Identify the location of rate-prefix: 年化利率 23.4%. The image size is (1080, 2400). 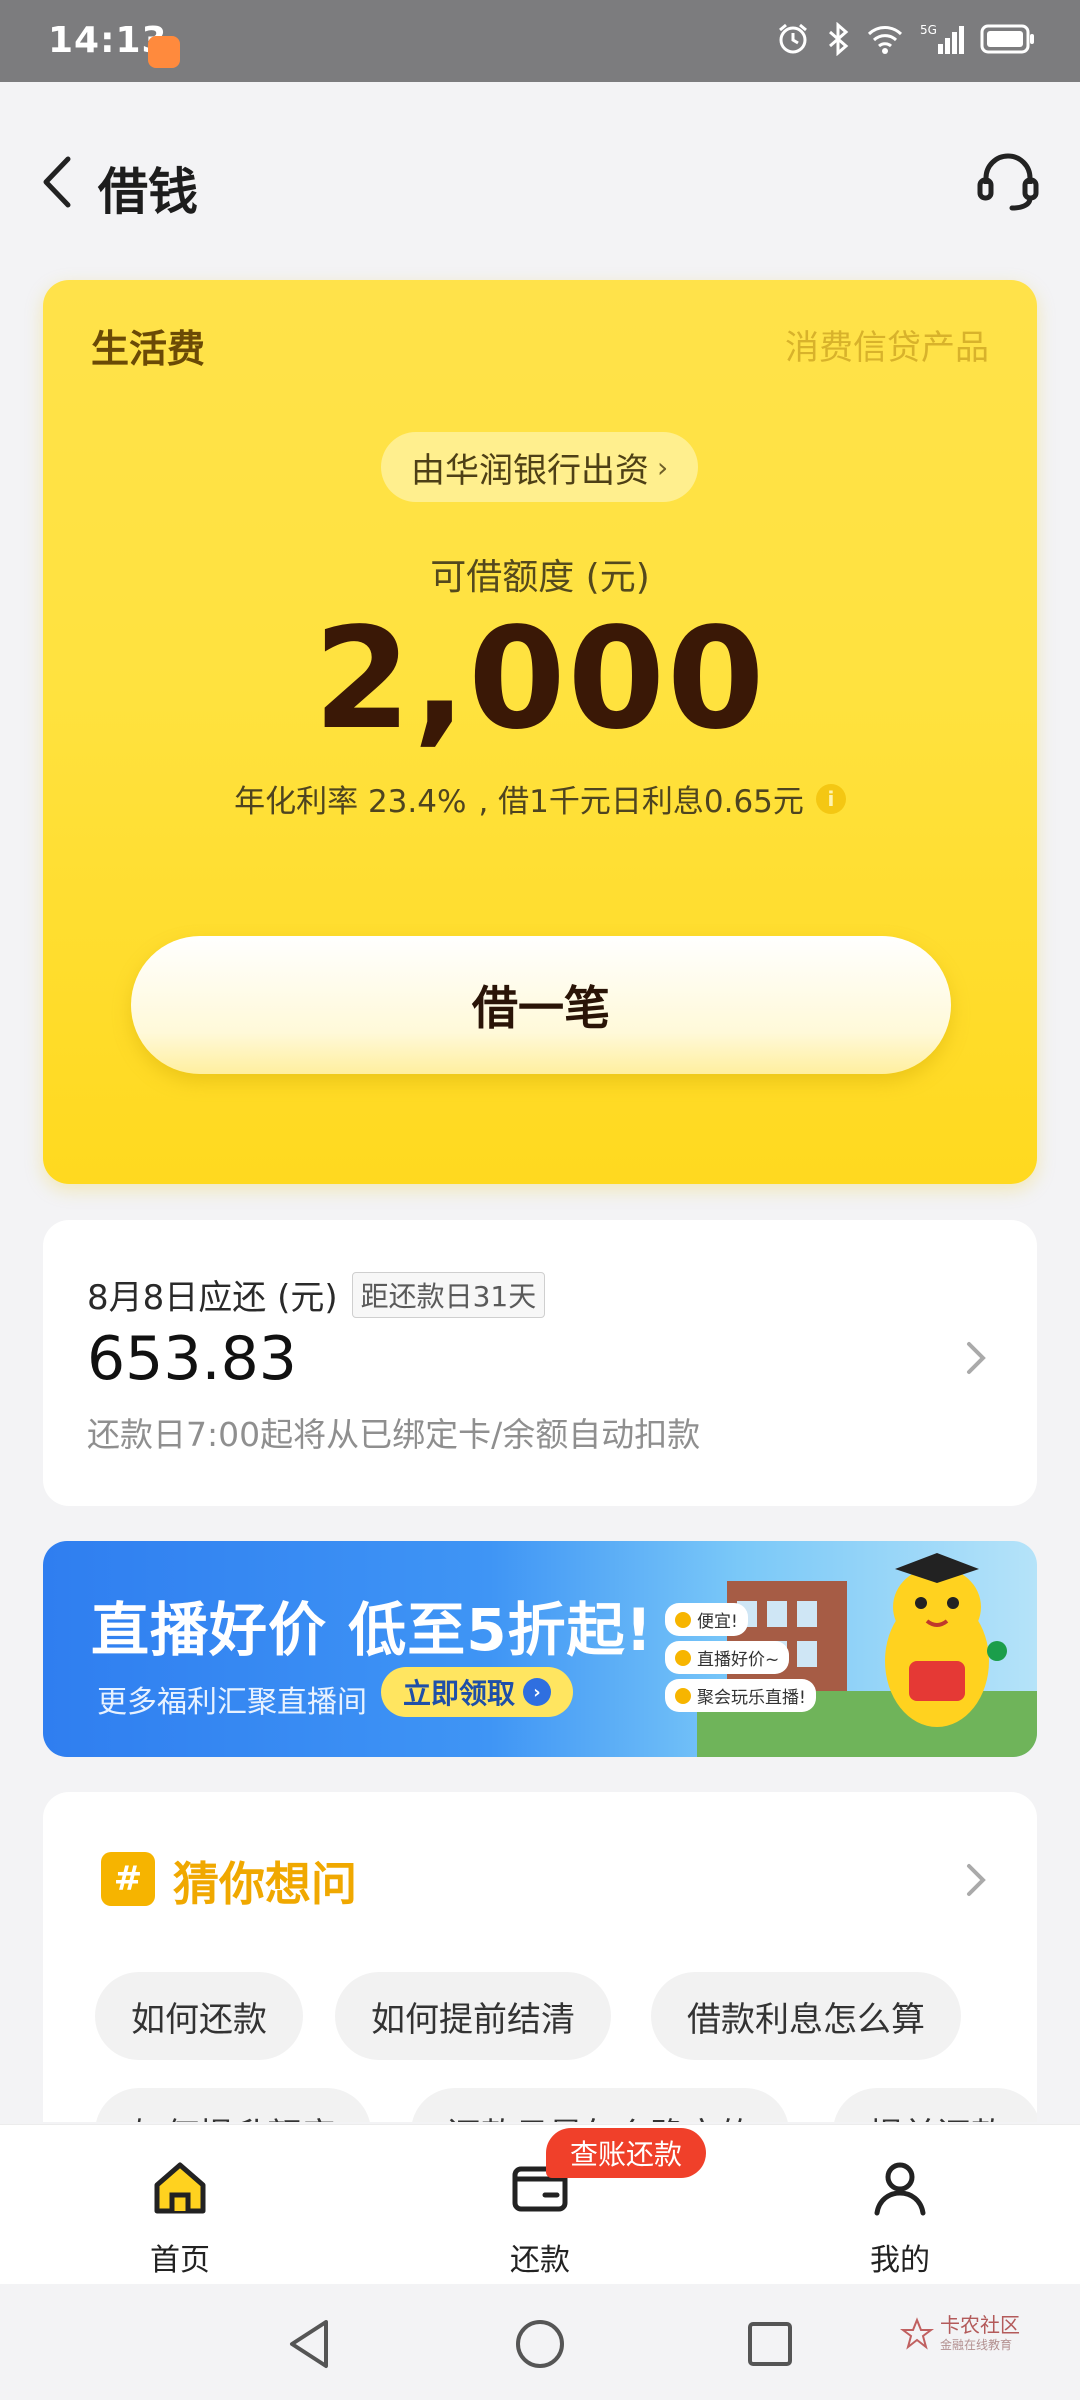
(350, 802).